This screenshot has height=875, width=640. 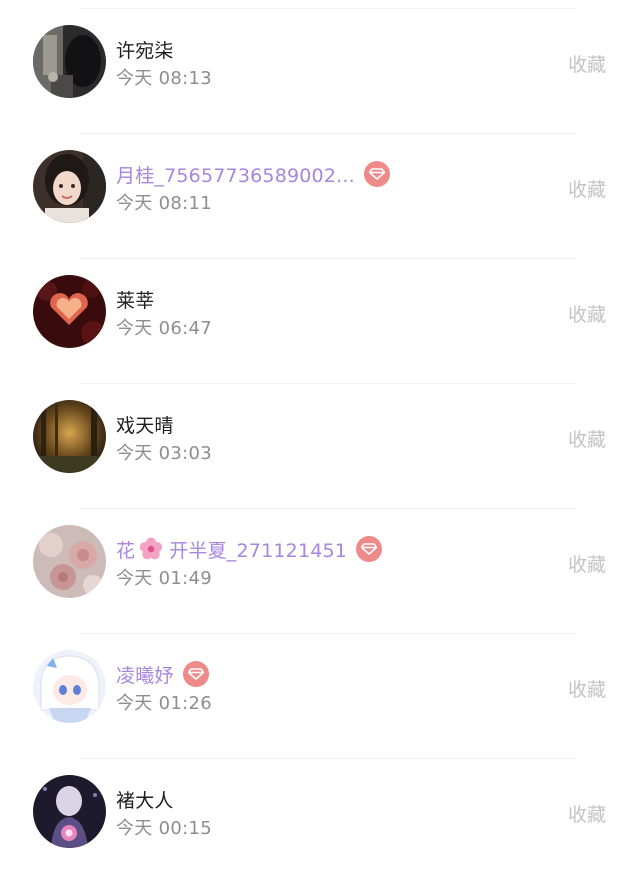 I want to click on name-row: 凌曦妤, so click(x=162, y=674).